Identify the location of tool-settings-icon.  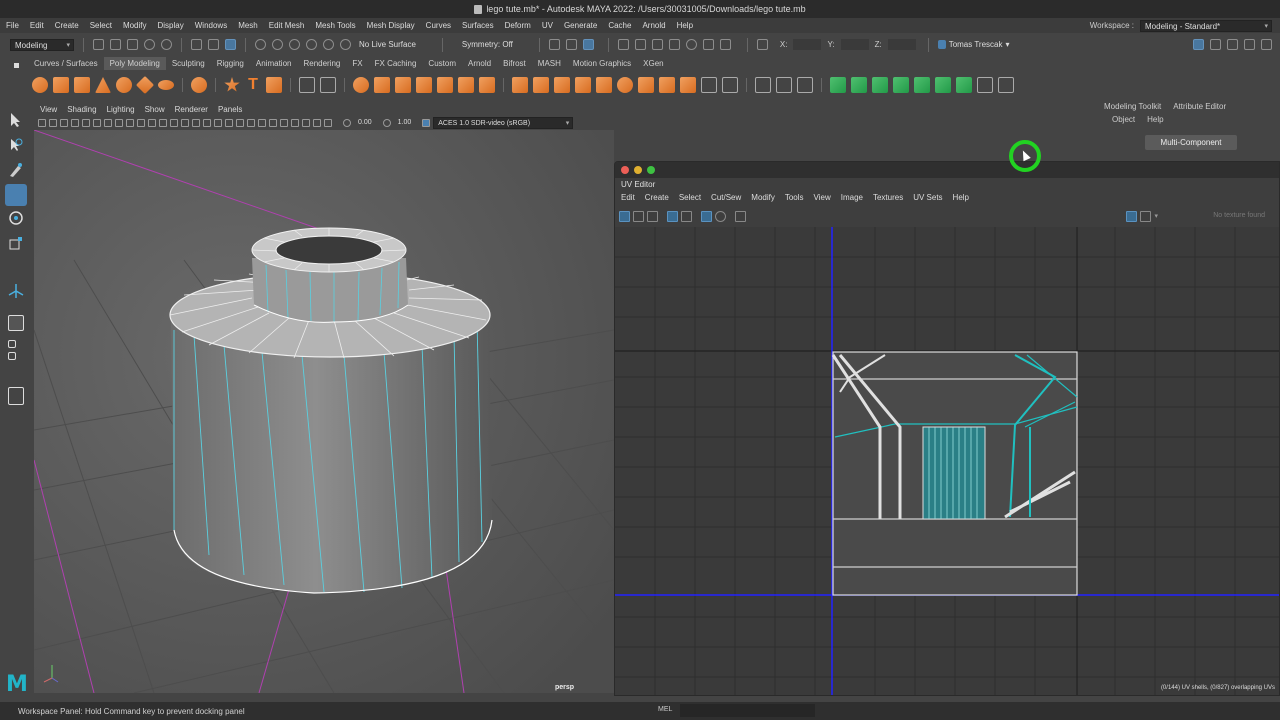
(1249, 44).